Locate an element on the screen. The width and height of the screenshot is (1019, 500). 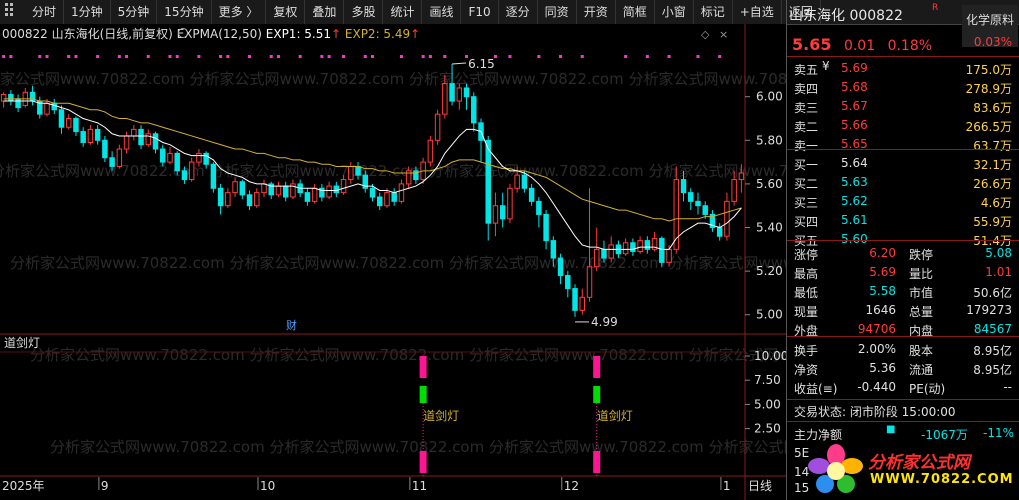
flower-logo-icon is located at coordinates (835, 468).